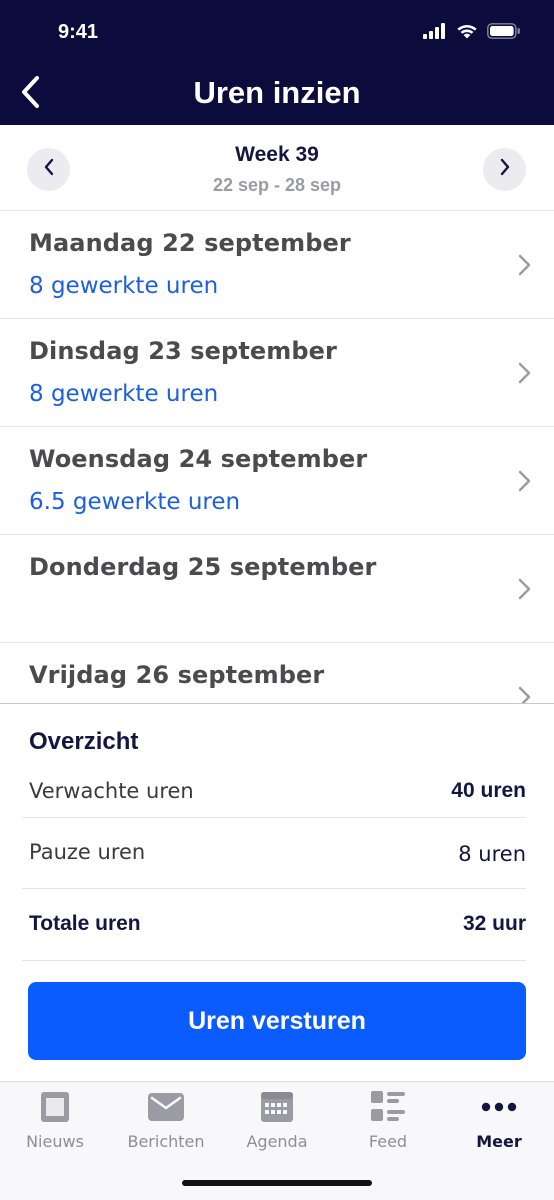 The image size is (554, 1200). Describe the element at coordinates (78, 32) in the screenshot. I see `status-time: 9:41` at that location.